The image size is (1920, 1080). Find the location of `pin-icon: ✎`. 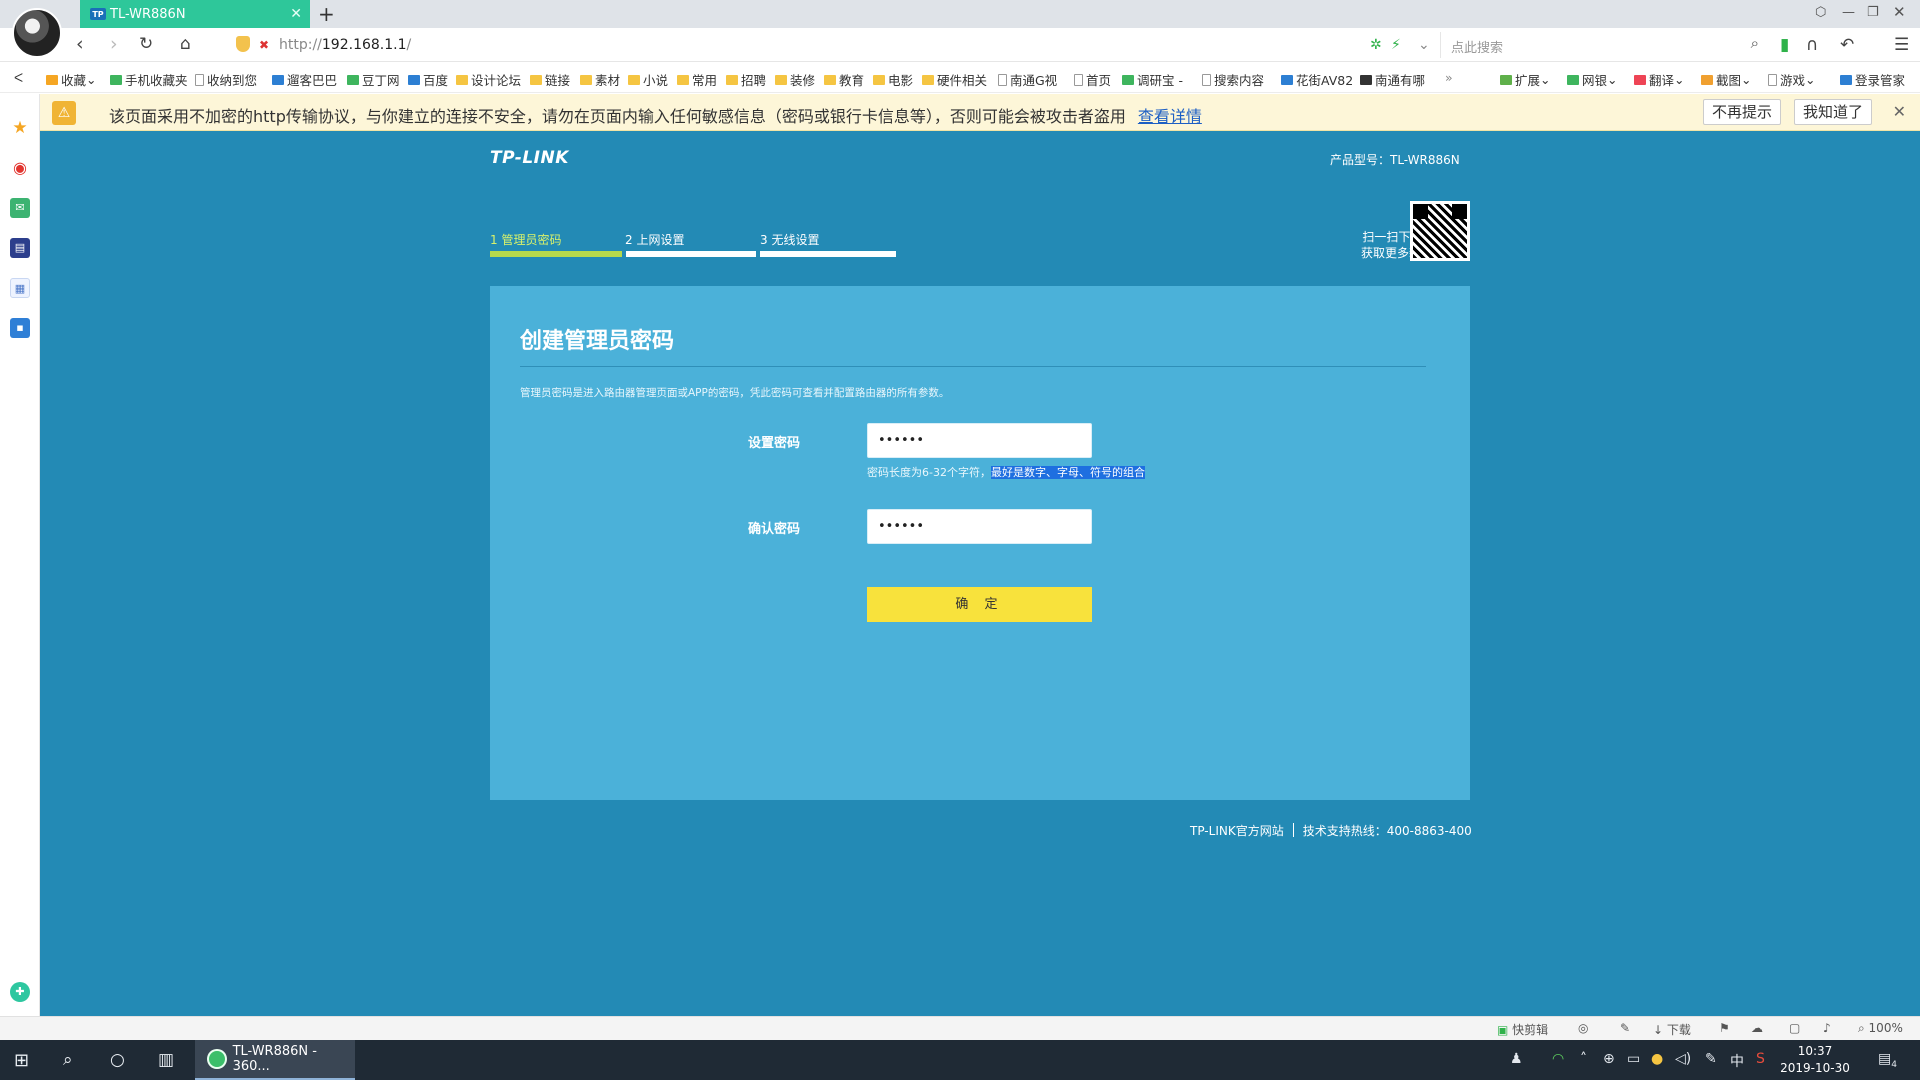

pin-icon: ✎ is located at coordinates (1625, 1028).